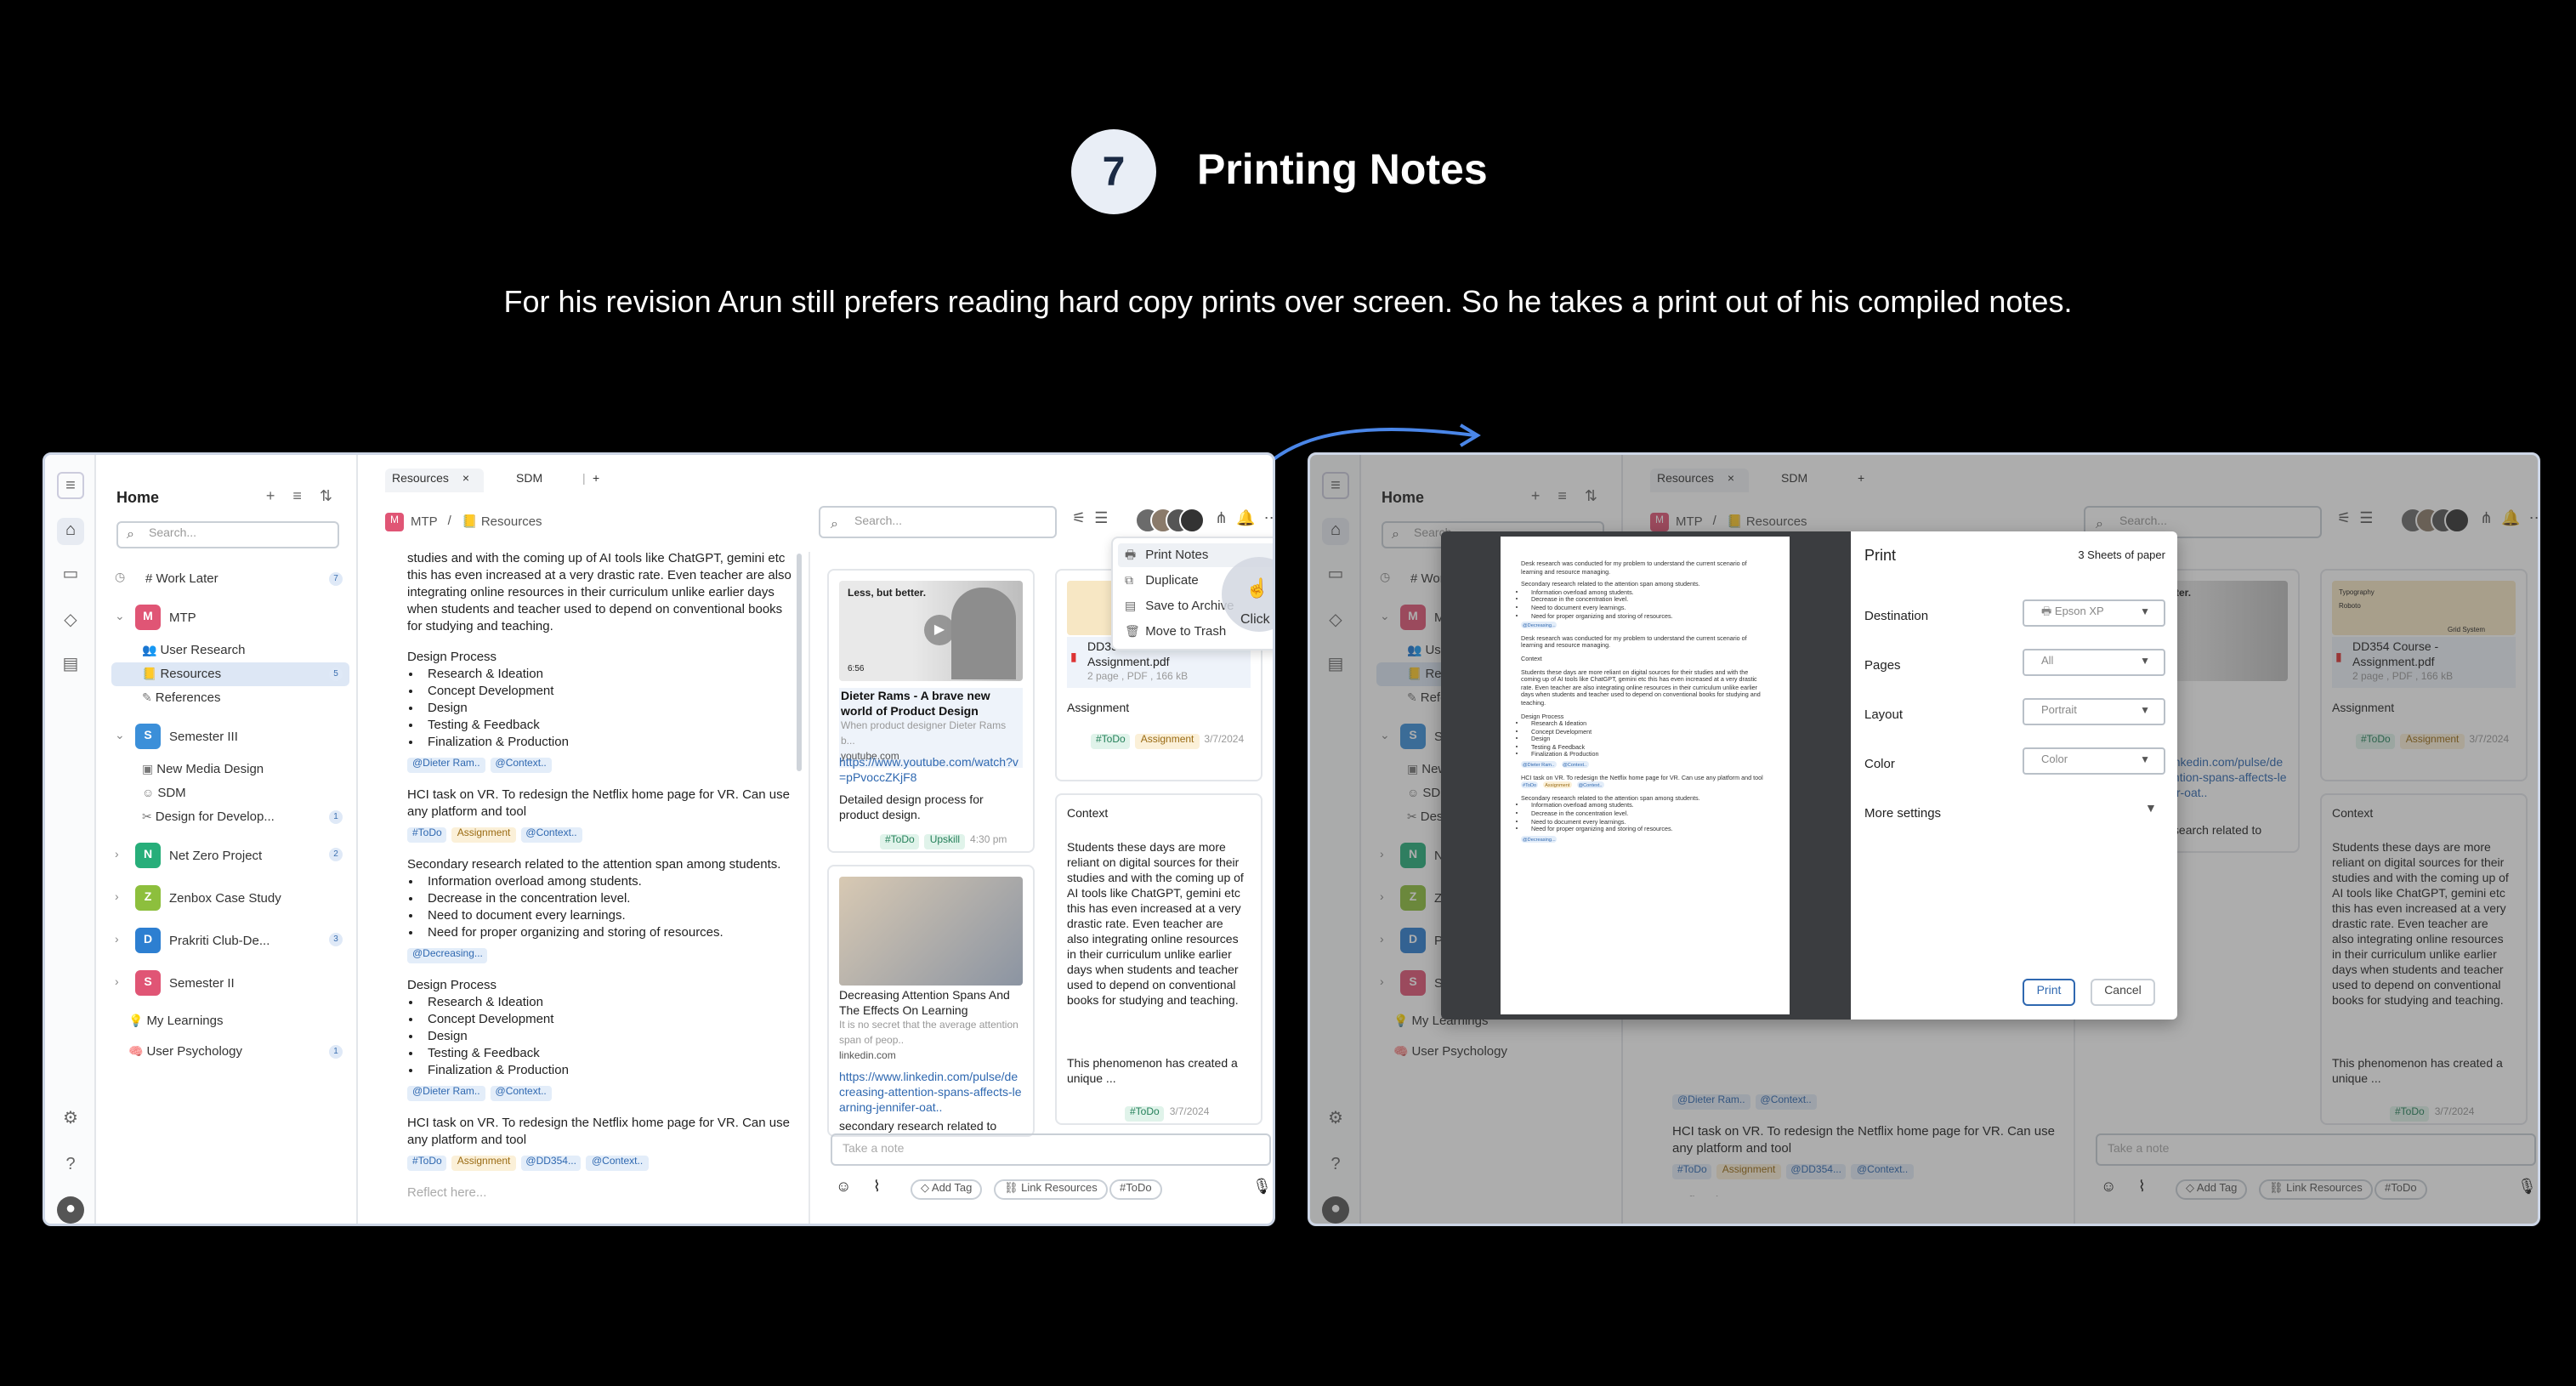 The width and height of the screenshot is (2576, 1386). Describe the element at coordinates (2094, 761) in the screenshot. I see `color-select: Color ▼` at that location.